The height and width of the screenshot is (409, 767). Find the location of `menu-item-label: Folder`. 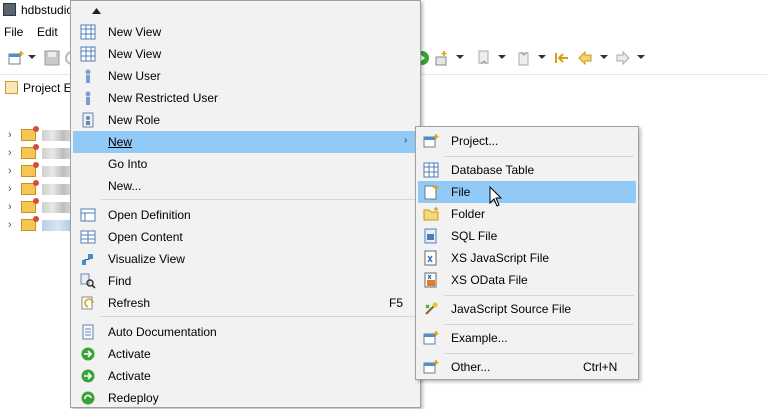

menu-item-label: Folder is located at coordinates (468, 214).